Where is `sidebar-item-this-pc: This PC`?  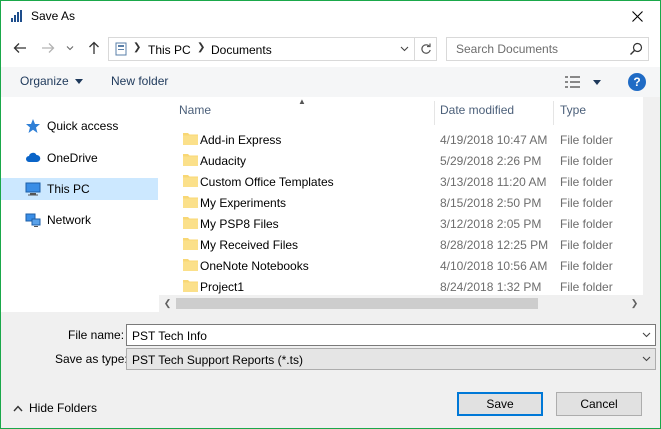
sidebar-item-this-pc: This PC is located at coordinates (79, 189).